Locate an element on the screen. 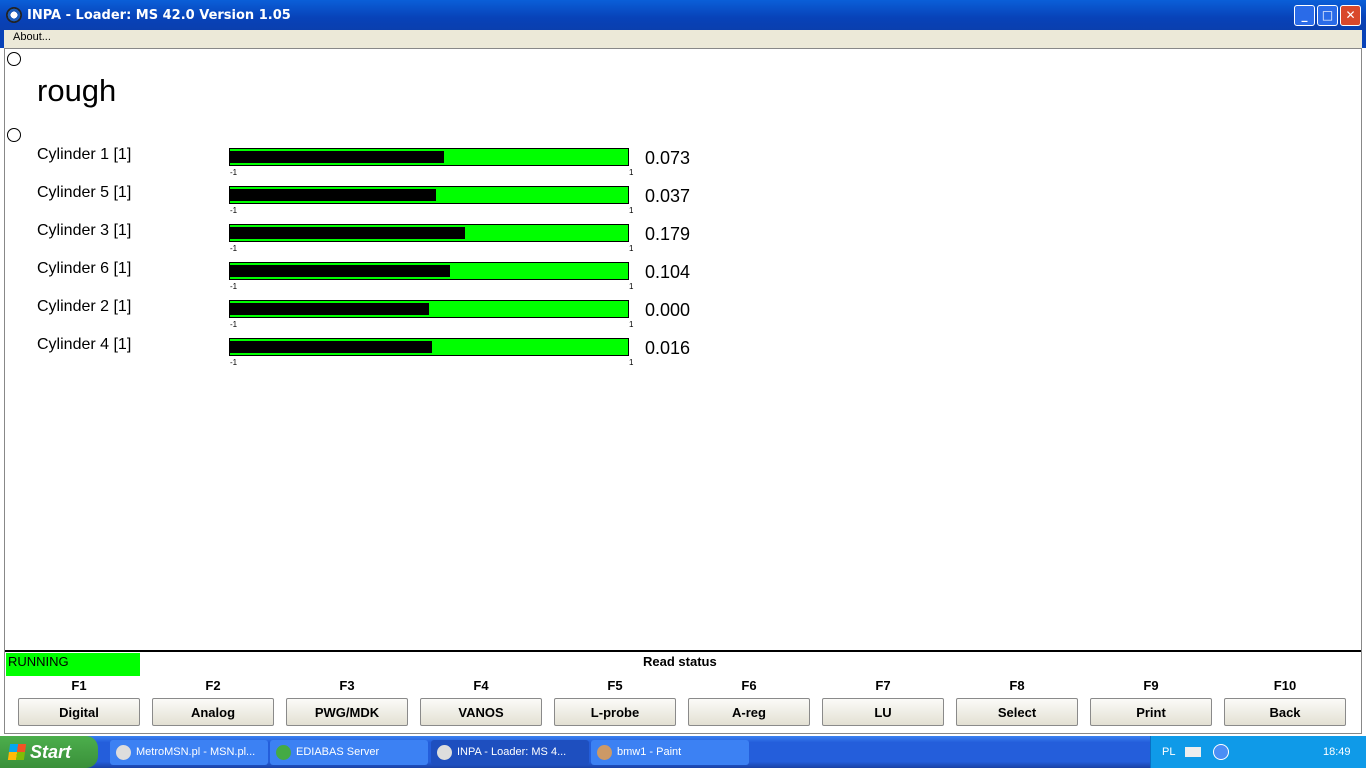 This screenshot has height=768, width=1366. task-paint: bmw1 - Paint is located at coordinates (670, 752).